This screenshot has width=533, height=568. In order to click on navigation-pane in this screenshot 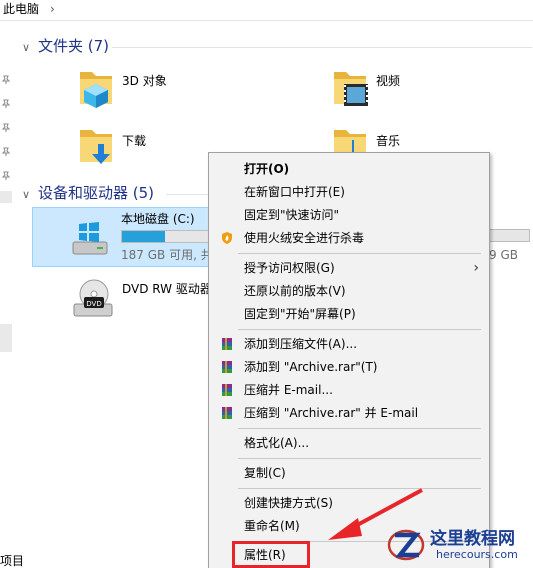, I will do `click(7, 294)`.